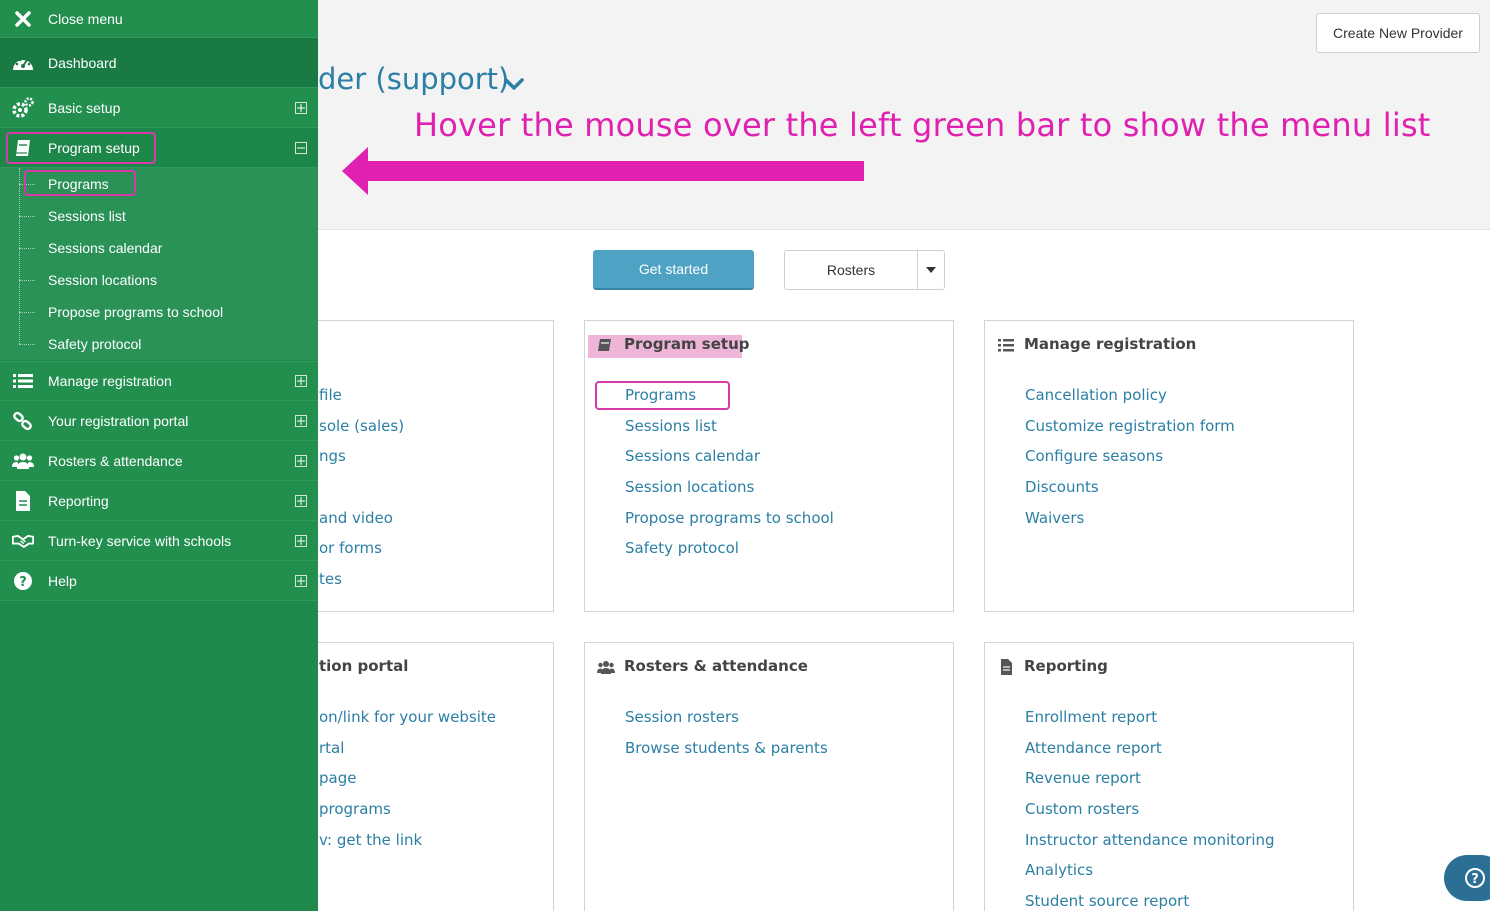 The width and height of the screenshot is (1490, 911). I want to click on sidebar-sub-session-locations: Session locations, so click(159, 280).